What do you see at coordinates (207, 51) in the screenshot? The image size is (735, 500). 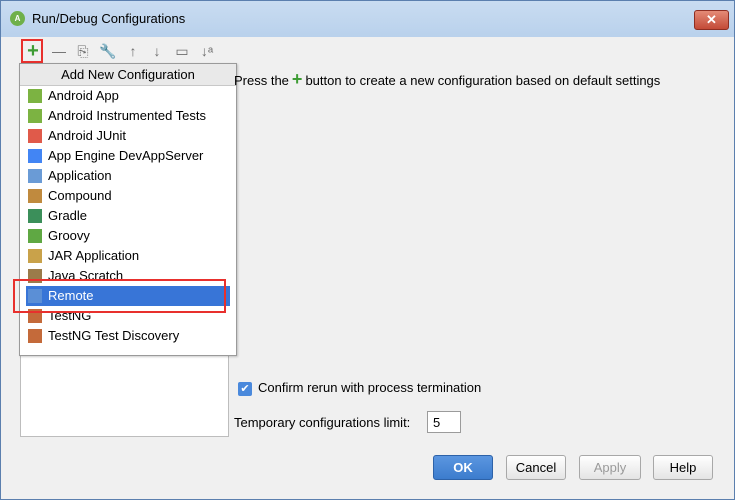 I see `sort-button: ↓ᵃ` at bounding box center [207, 51].